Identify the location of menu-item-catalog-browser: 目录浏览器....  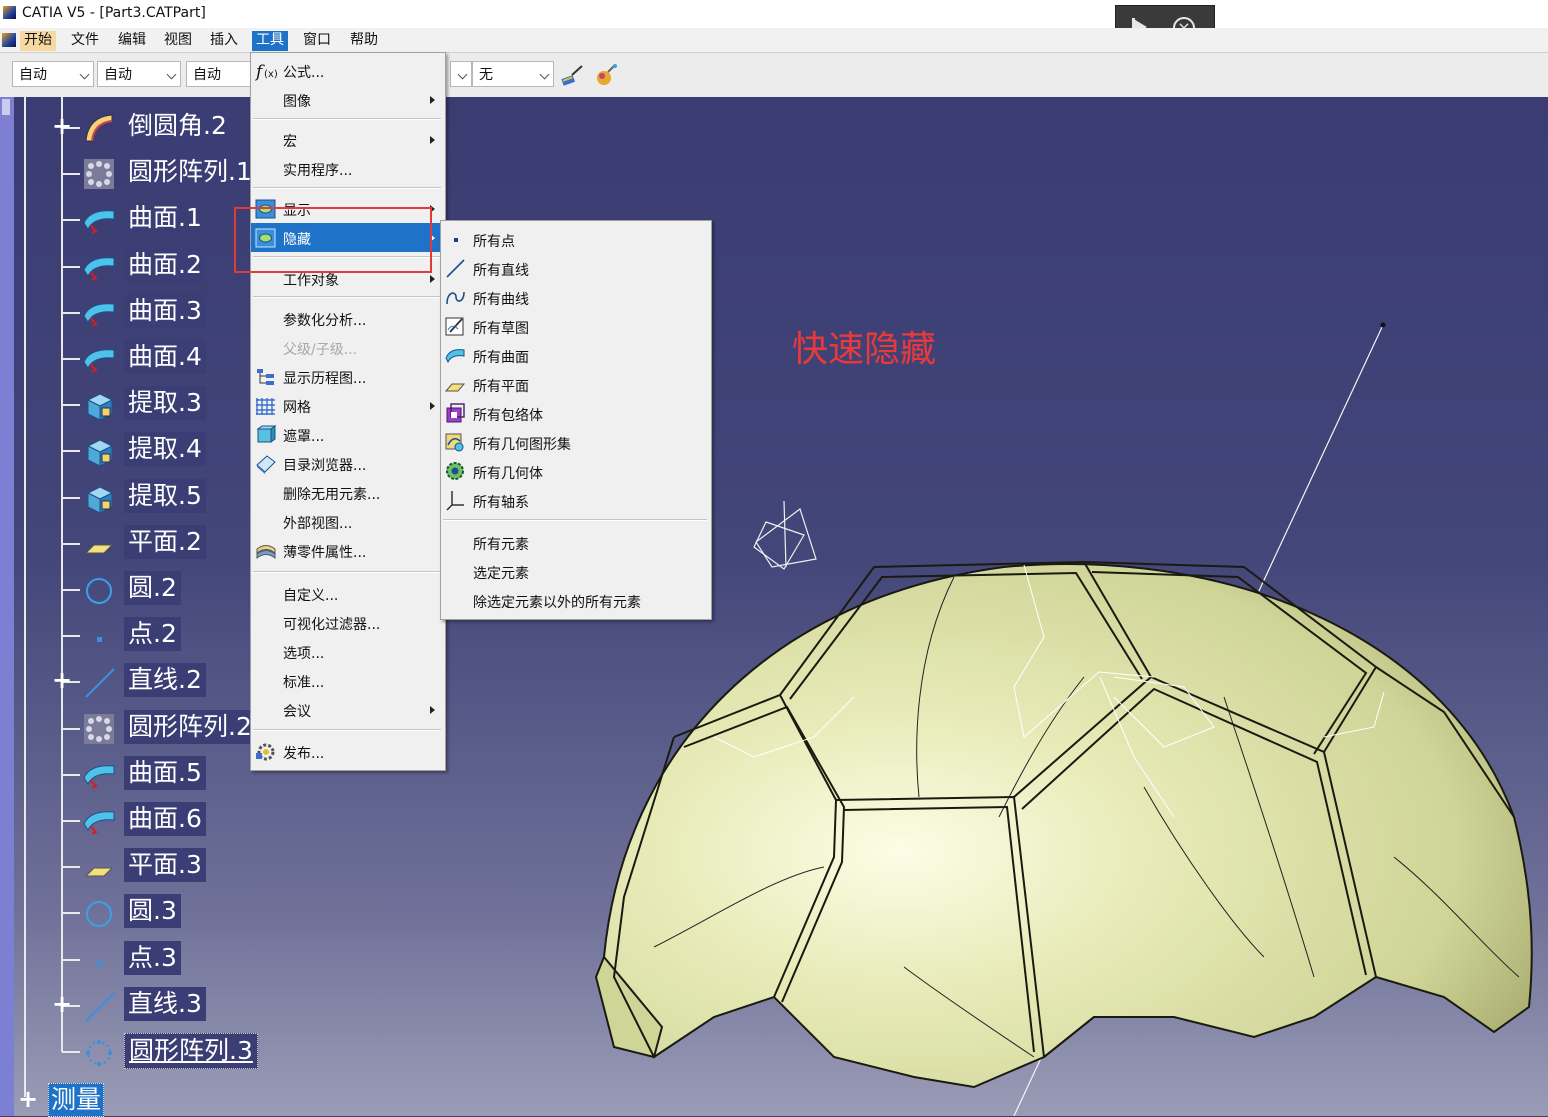
(348, 463).